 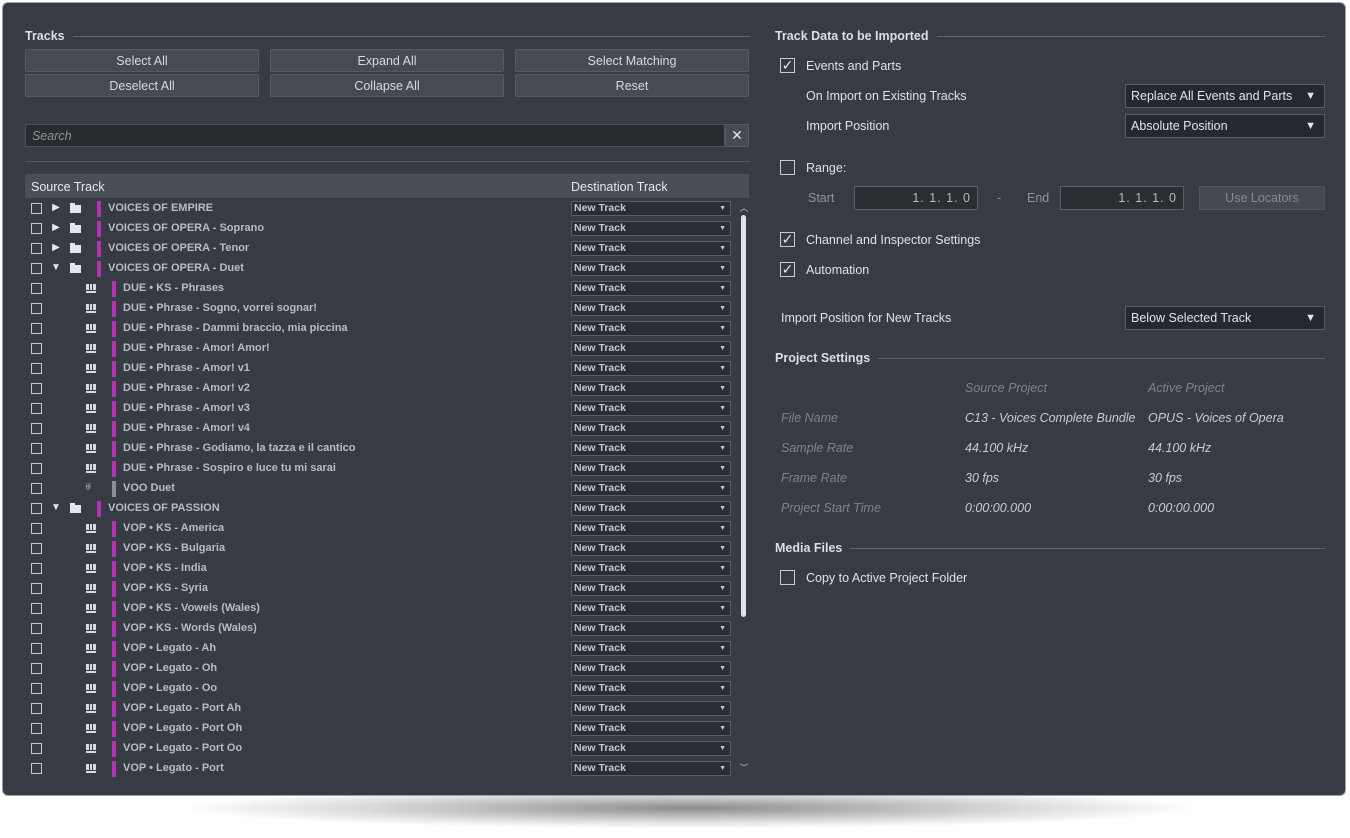 I want to click on table-row: DUE • Phrase - Amor! v2 New Track ▼, so click(x=382, y=389).